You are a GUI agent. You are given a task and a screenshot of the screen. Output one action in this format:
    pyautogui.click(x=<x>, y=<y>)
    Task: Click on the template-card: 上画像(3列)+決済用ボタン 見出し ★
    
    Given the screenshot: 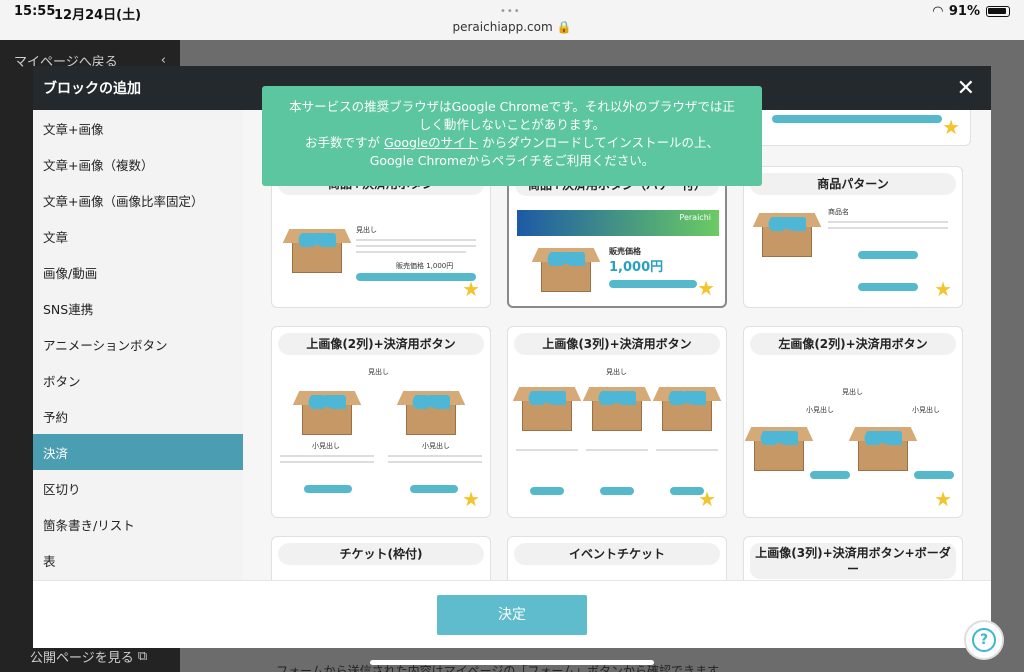 What is the action you would take?
    pyautogui.click(x=617, y=422)
    